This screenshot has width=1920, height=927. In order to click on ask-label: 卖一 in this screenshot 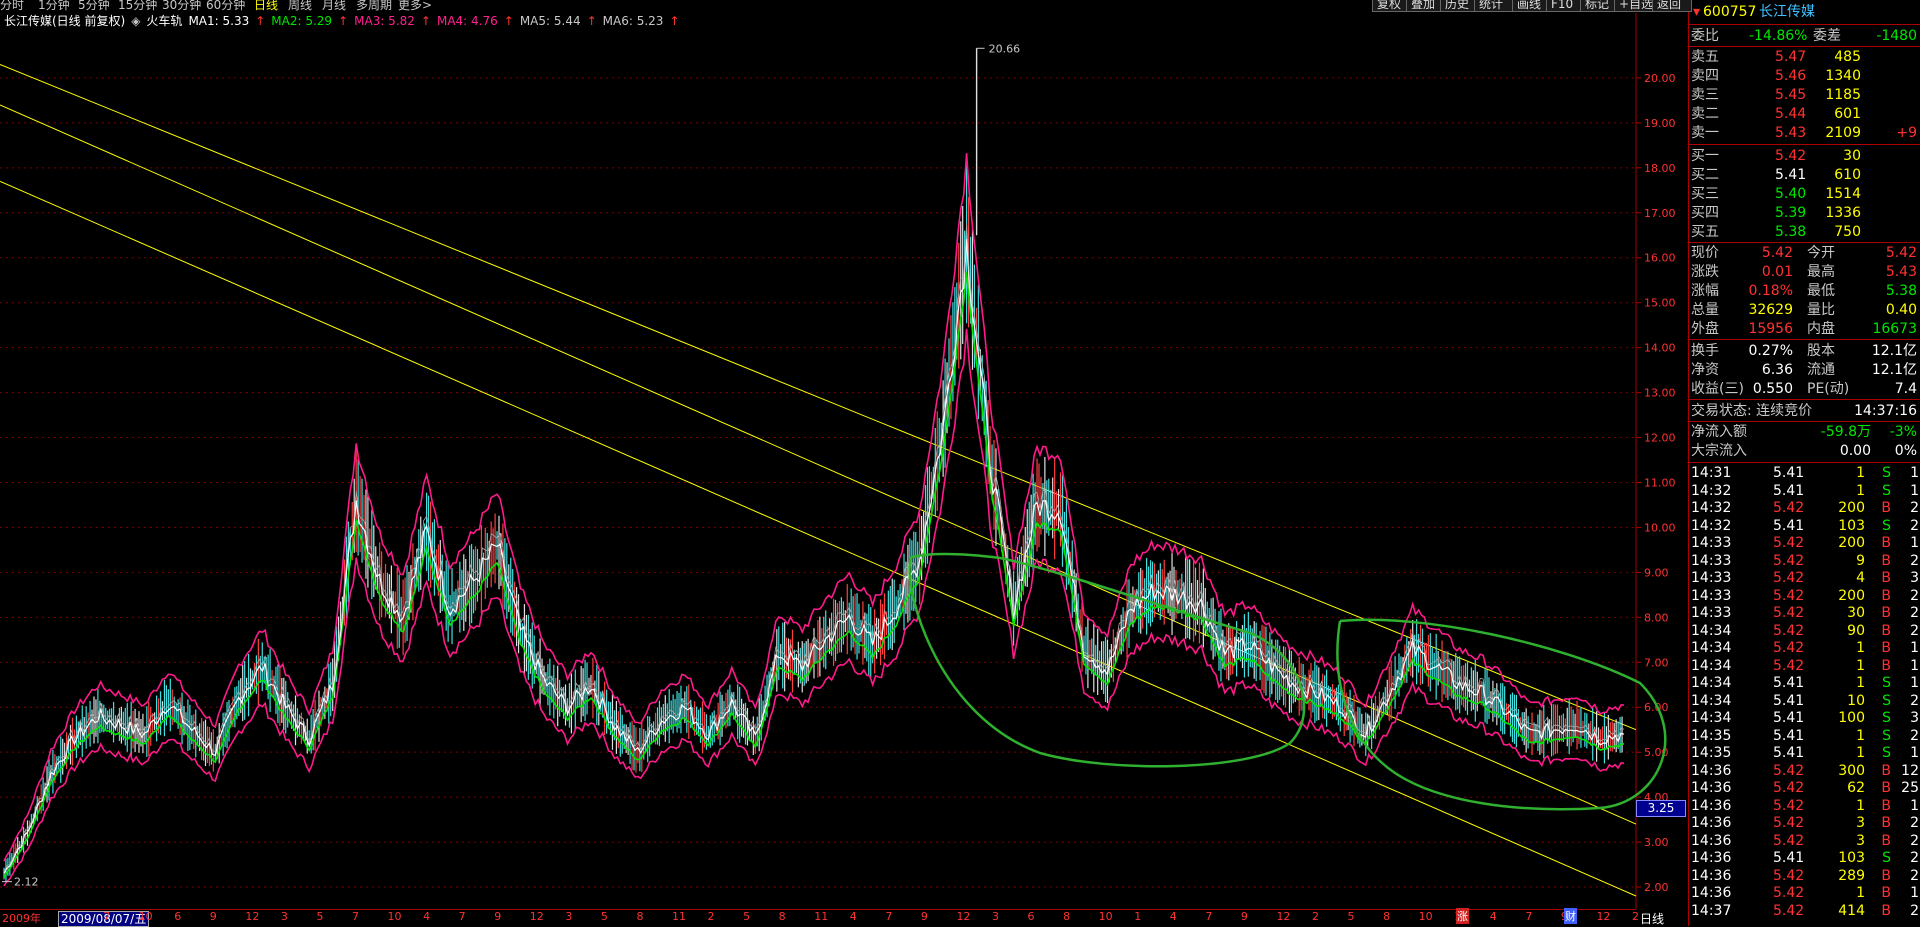, I will do `click(1705, 133)`.